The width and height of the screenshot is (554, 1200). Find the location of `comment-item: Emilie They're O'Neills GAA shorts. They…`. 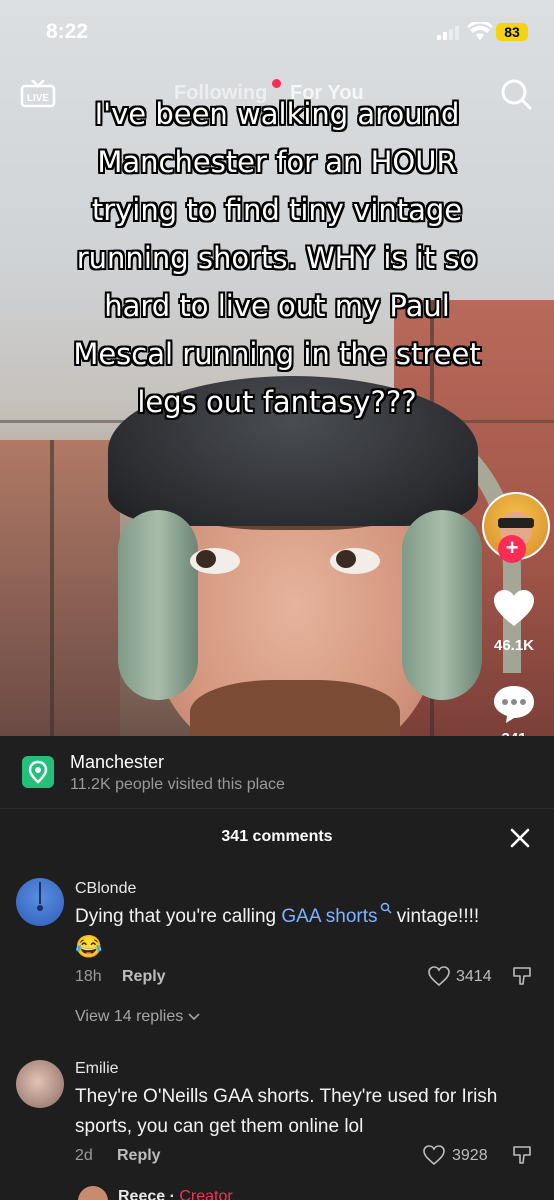

comment-item: Emilie They're O'Neills GAA shorts. They… is located at coordinates (277, 1114).